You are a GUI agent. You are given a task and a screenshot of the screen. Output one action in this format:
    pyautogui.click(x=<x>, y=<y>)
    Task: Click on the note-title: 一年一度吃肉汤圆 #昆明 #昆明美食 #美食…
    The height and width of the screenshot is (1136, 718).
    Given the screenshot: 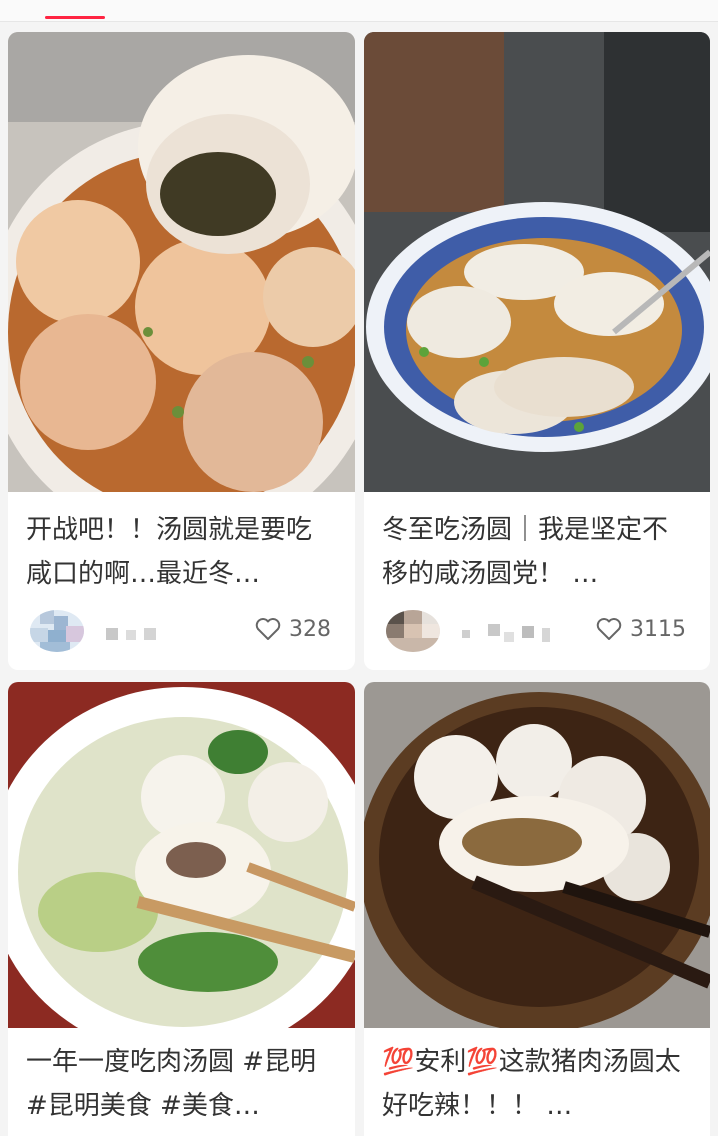 What is the action you would take?
    pyautogui.click(x=181, y=1084)
    